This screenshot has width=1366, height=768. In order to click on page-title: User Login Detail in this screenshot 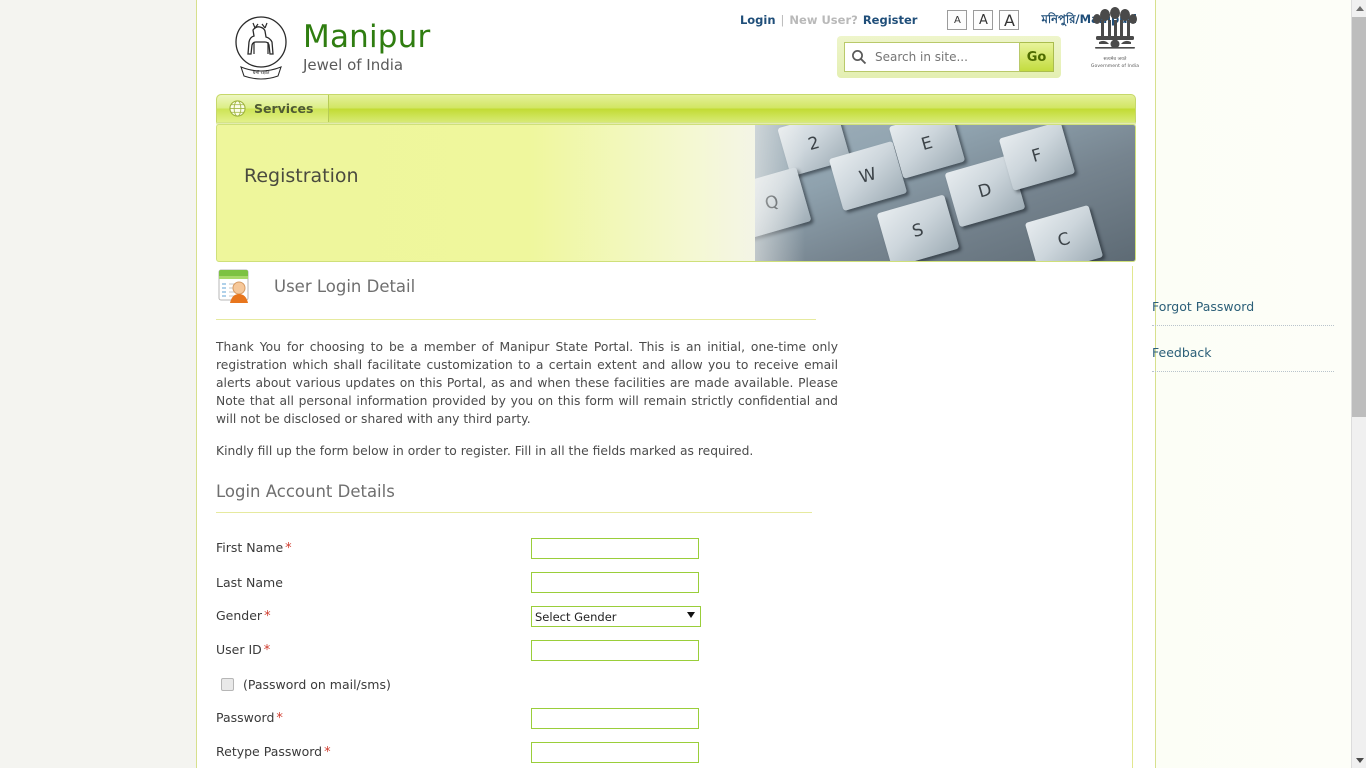, I will do `click(345, 286)`.